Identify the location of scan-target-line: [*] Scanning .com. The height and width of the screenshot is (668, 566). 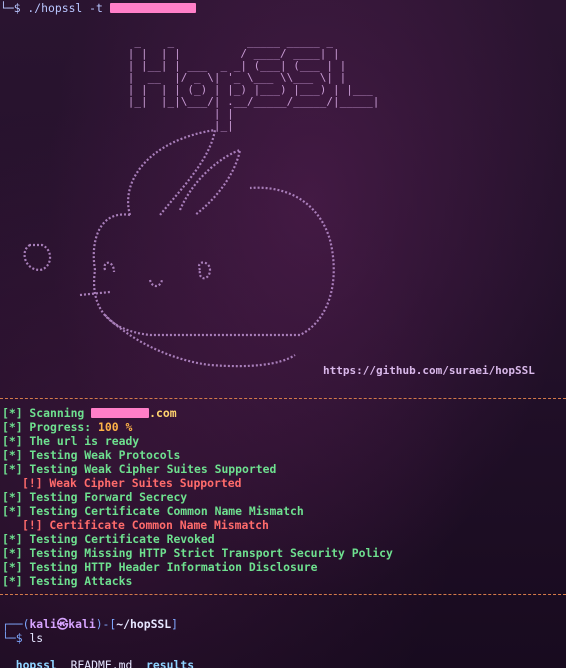
(89, 413).